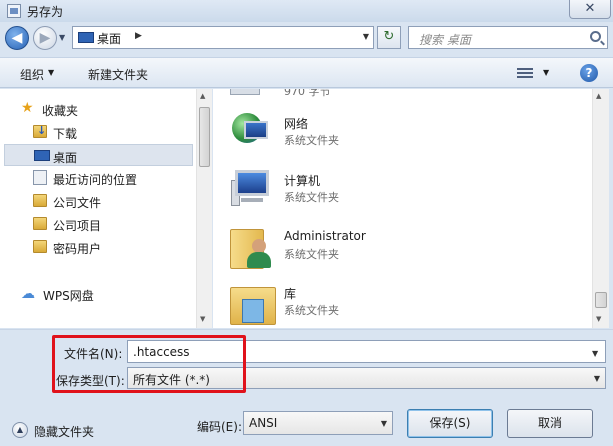 The image size is (613, 446). I want to click on help-button: ?, so click(589, 73).